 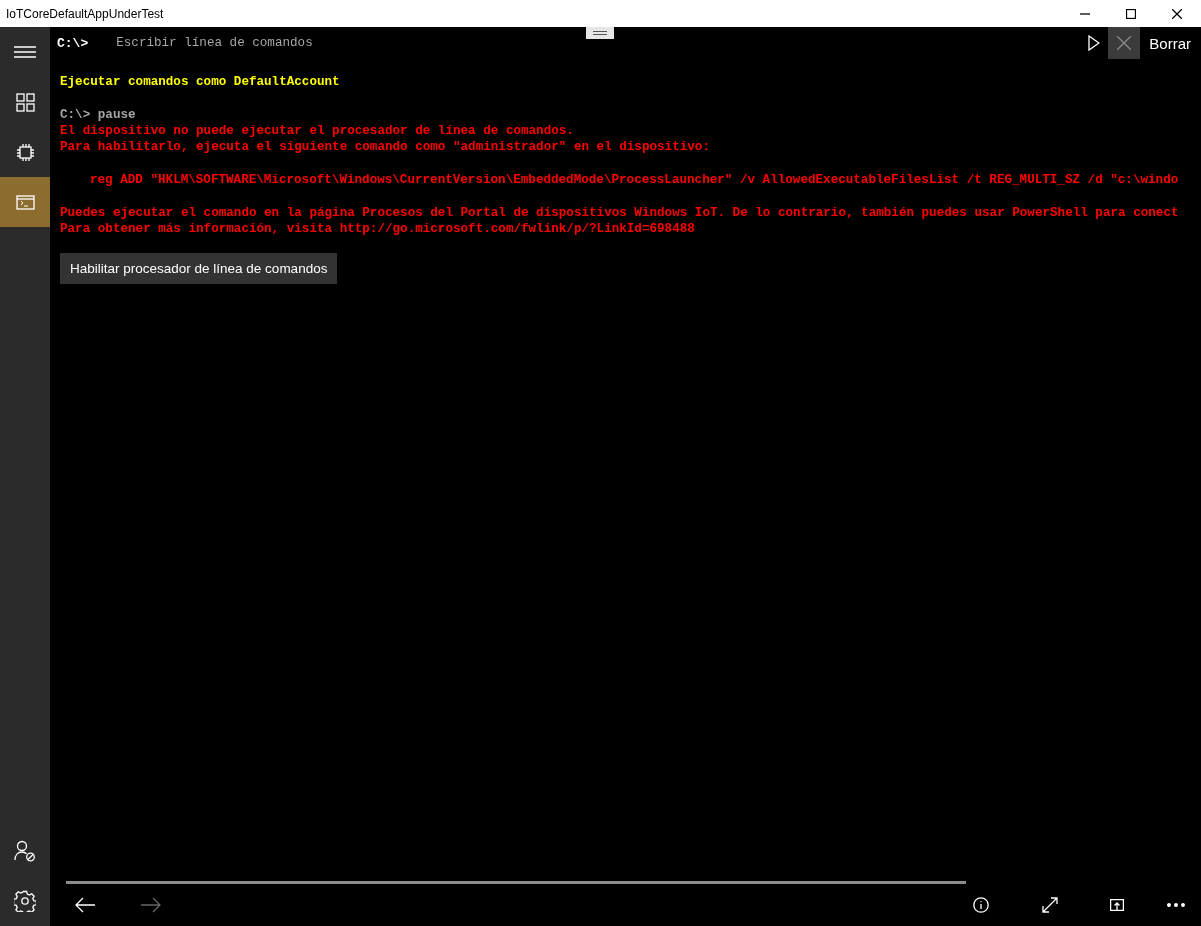 What do you see at coordinates (25, 851) in the screenshot?
I see `user-blocked-icon` at bounding box center [25, 851].